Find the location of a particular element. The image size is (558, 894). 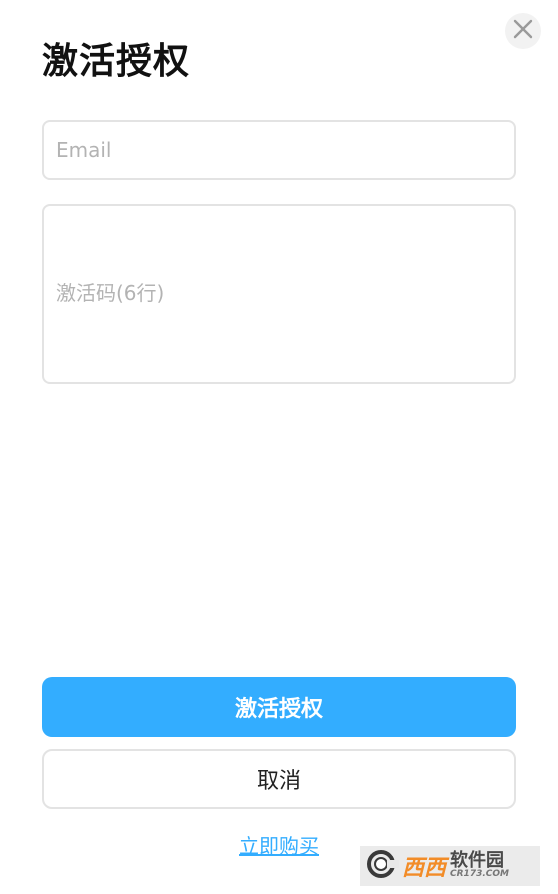

dialog-title: 激活授权 is located at coordinates (116, 61).